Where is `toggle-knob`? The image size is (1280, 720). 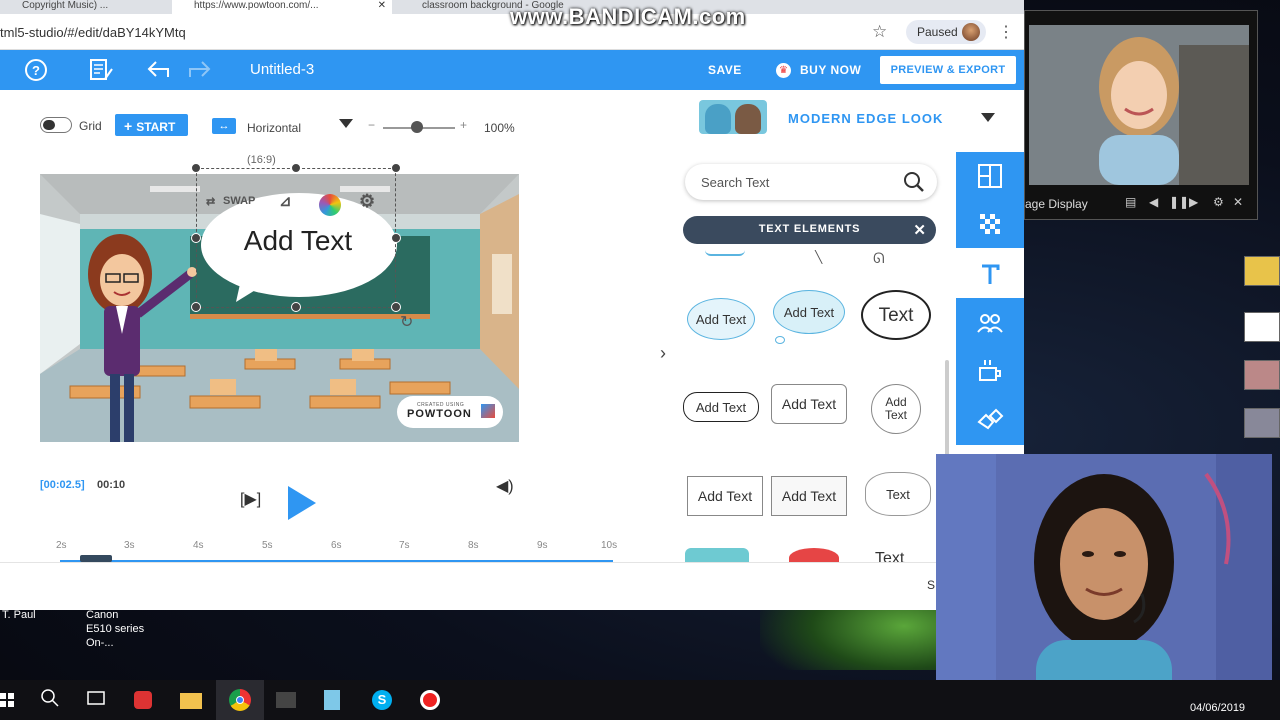
toggle-knob is located at coordinates (49, 125).